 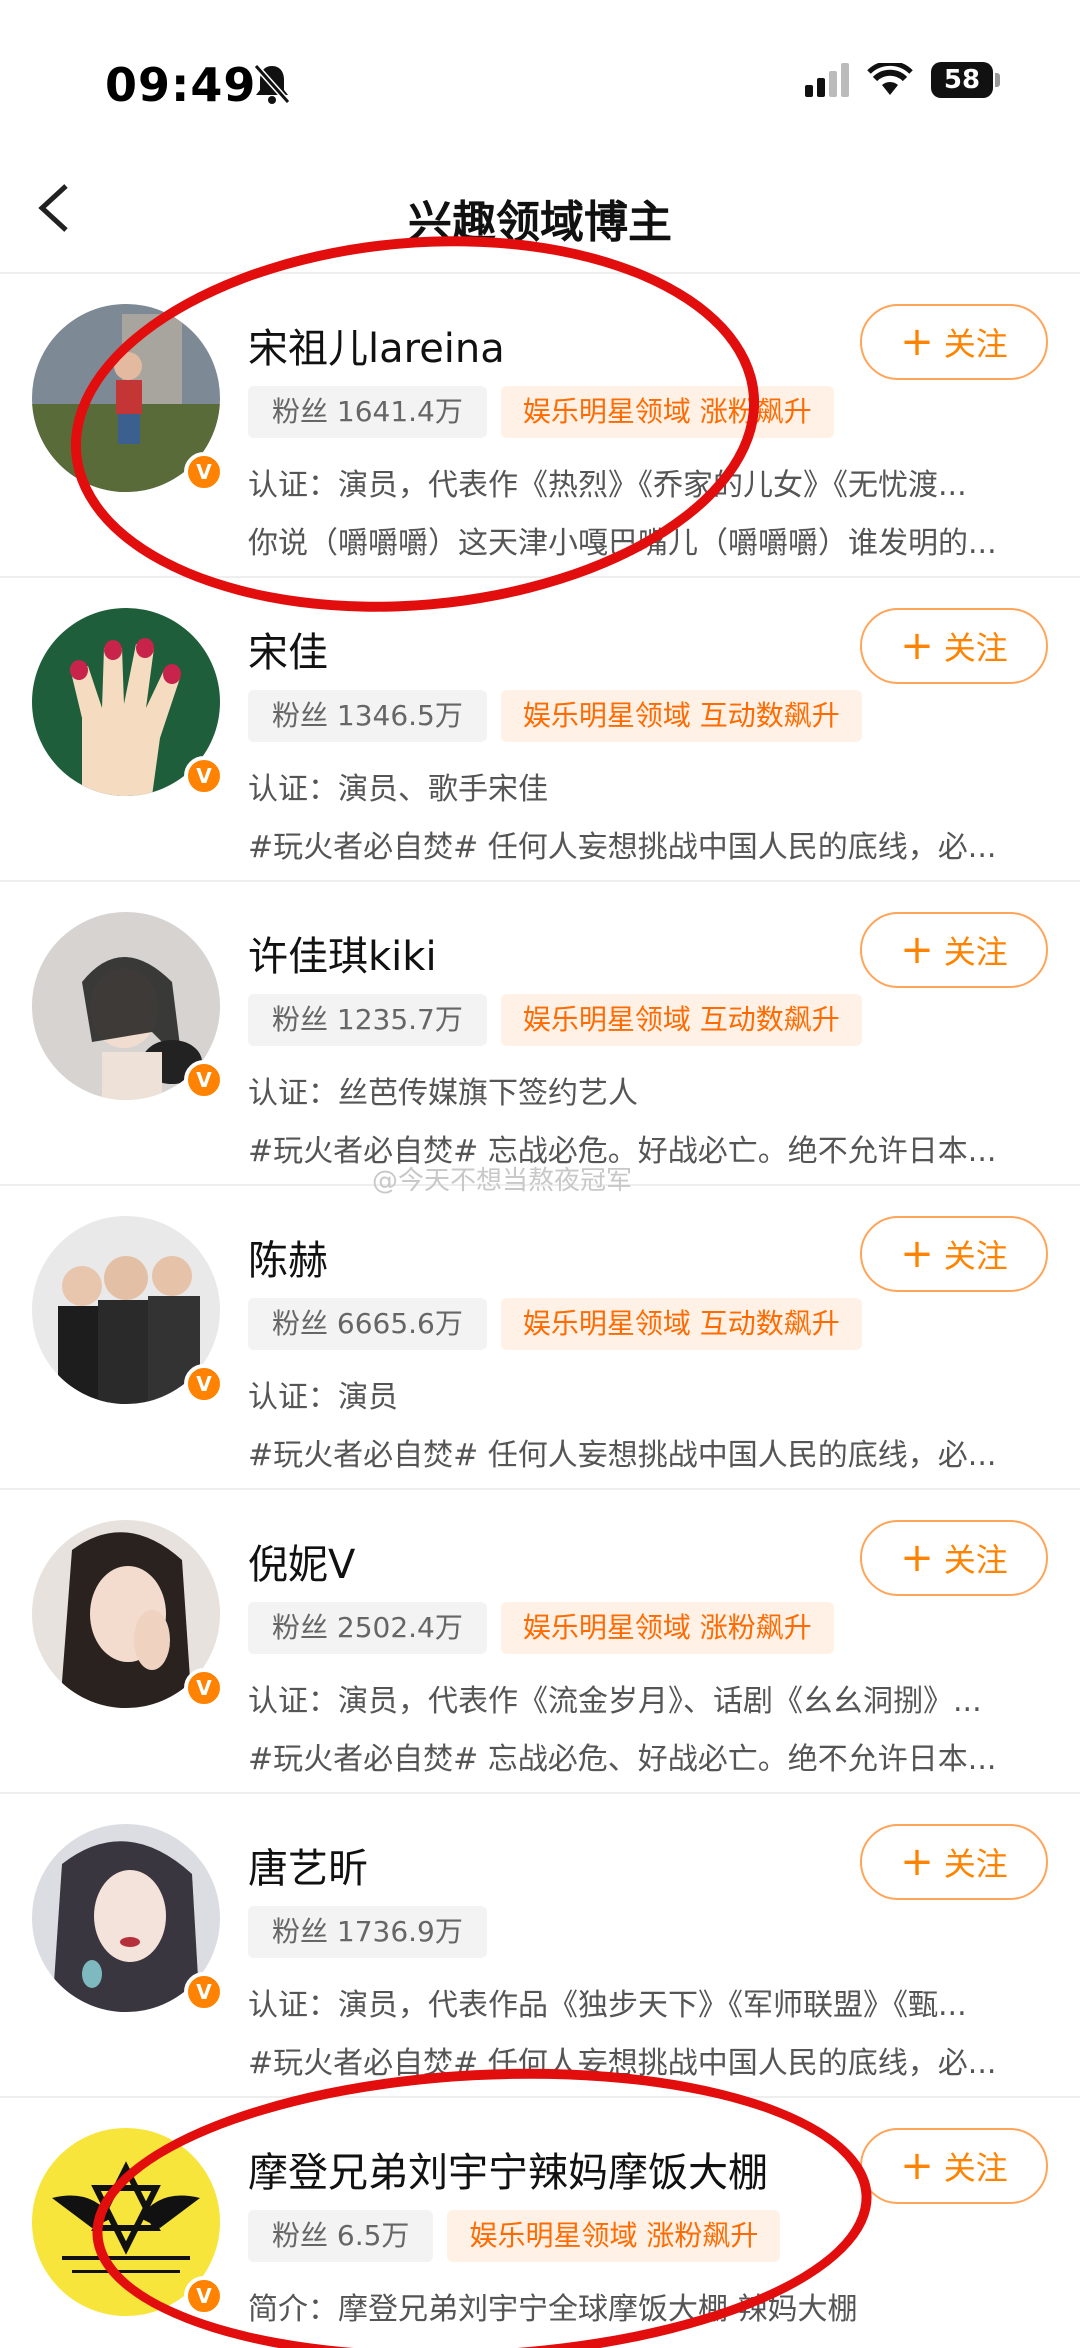 I want to click on nav-bar: 兴趣领域博主, so click(x=540, y=211).